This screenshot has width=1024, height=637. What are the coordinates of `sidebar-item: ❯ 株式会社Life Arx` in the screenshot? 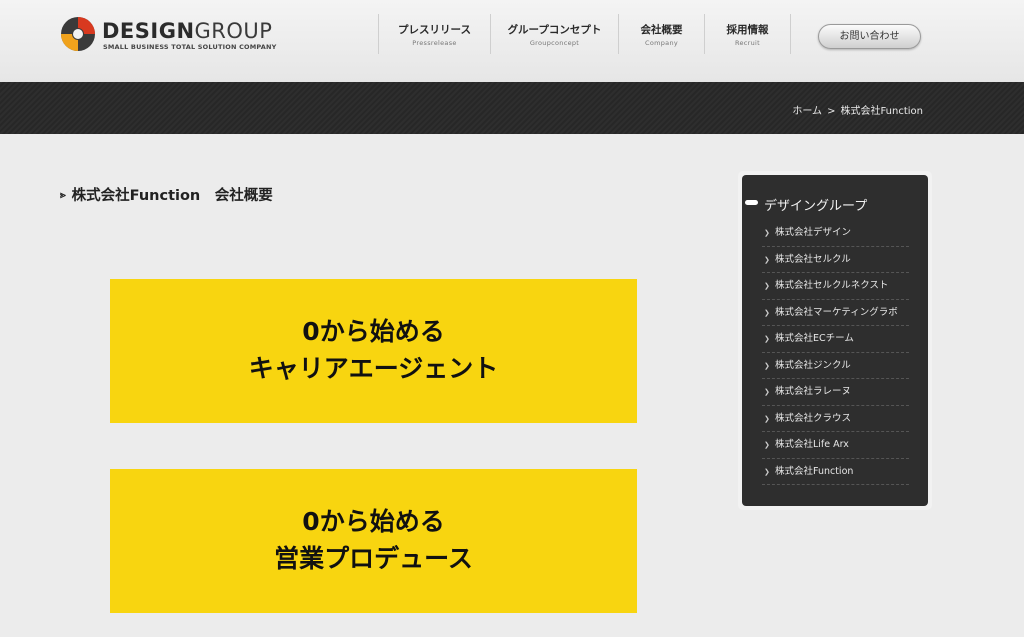 It's located at (835, 445).